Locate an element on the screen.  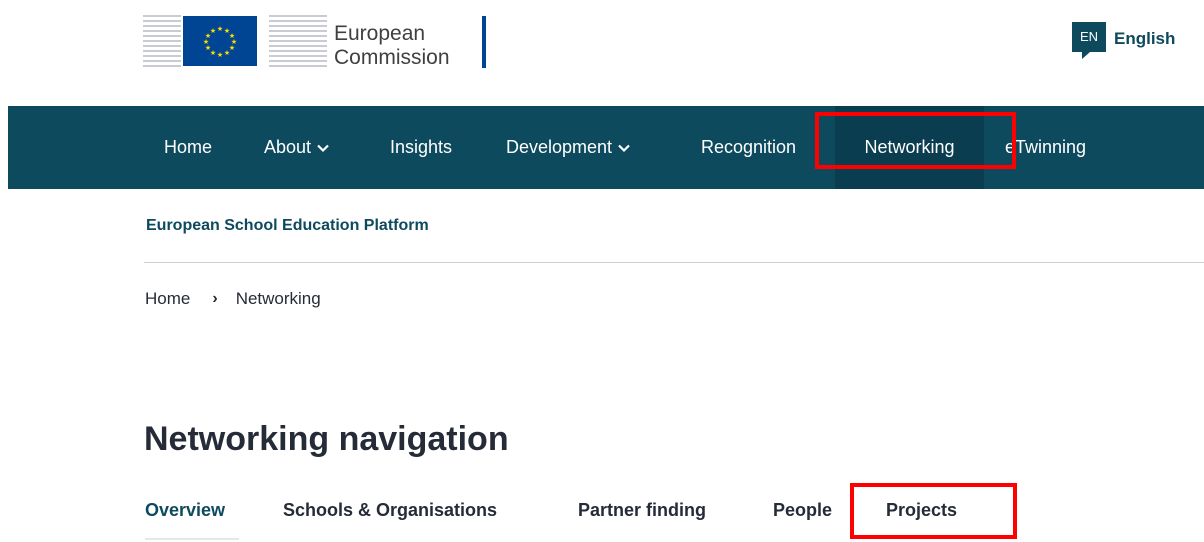
nav-item-label: Home is located at coordinates (188, 147).